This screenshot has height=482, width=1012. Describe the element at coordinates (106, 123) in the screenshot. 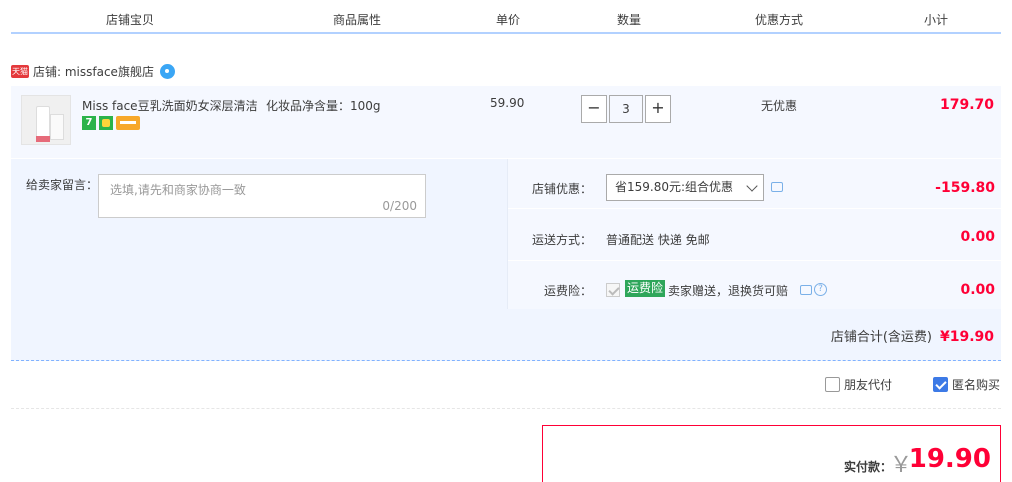

I see `guarantee-icon` at that location.